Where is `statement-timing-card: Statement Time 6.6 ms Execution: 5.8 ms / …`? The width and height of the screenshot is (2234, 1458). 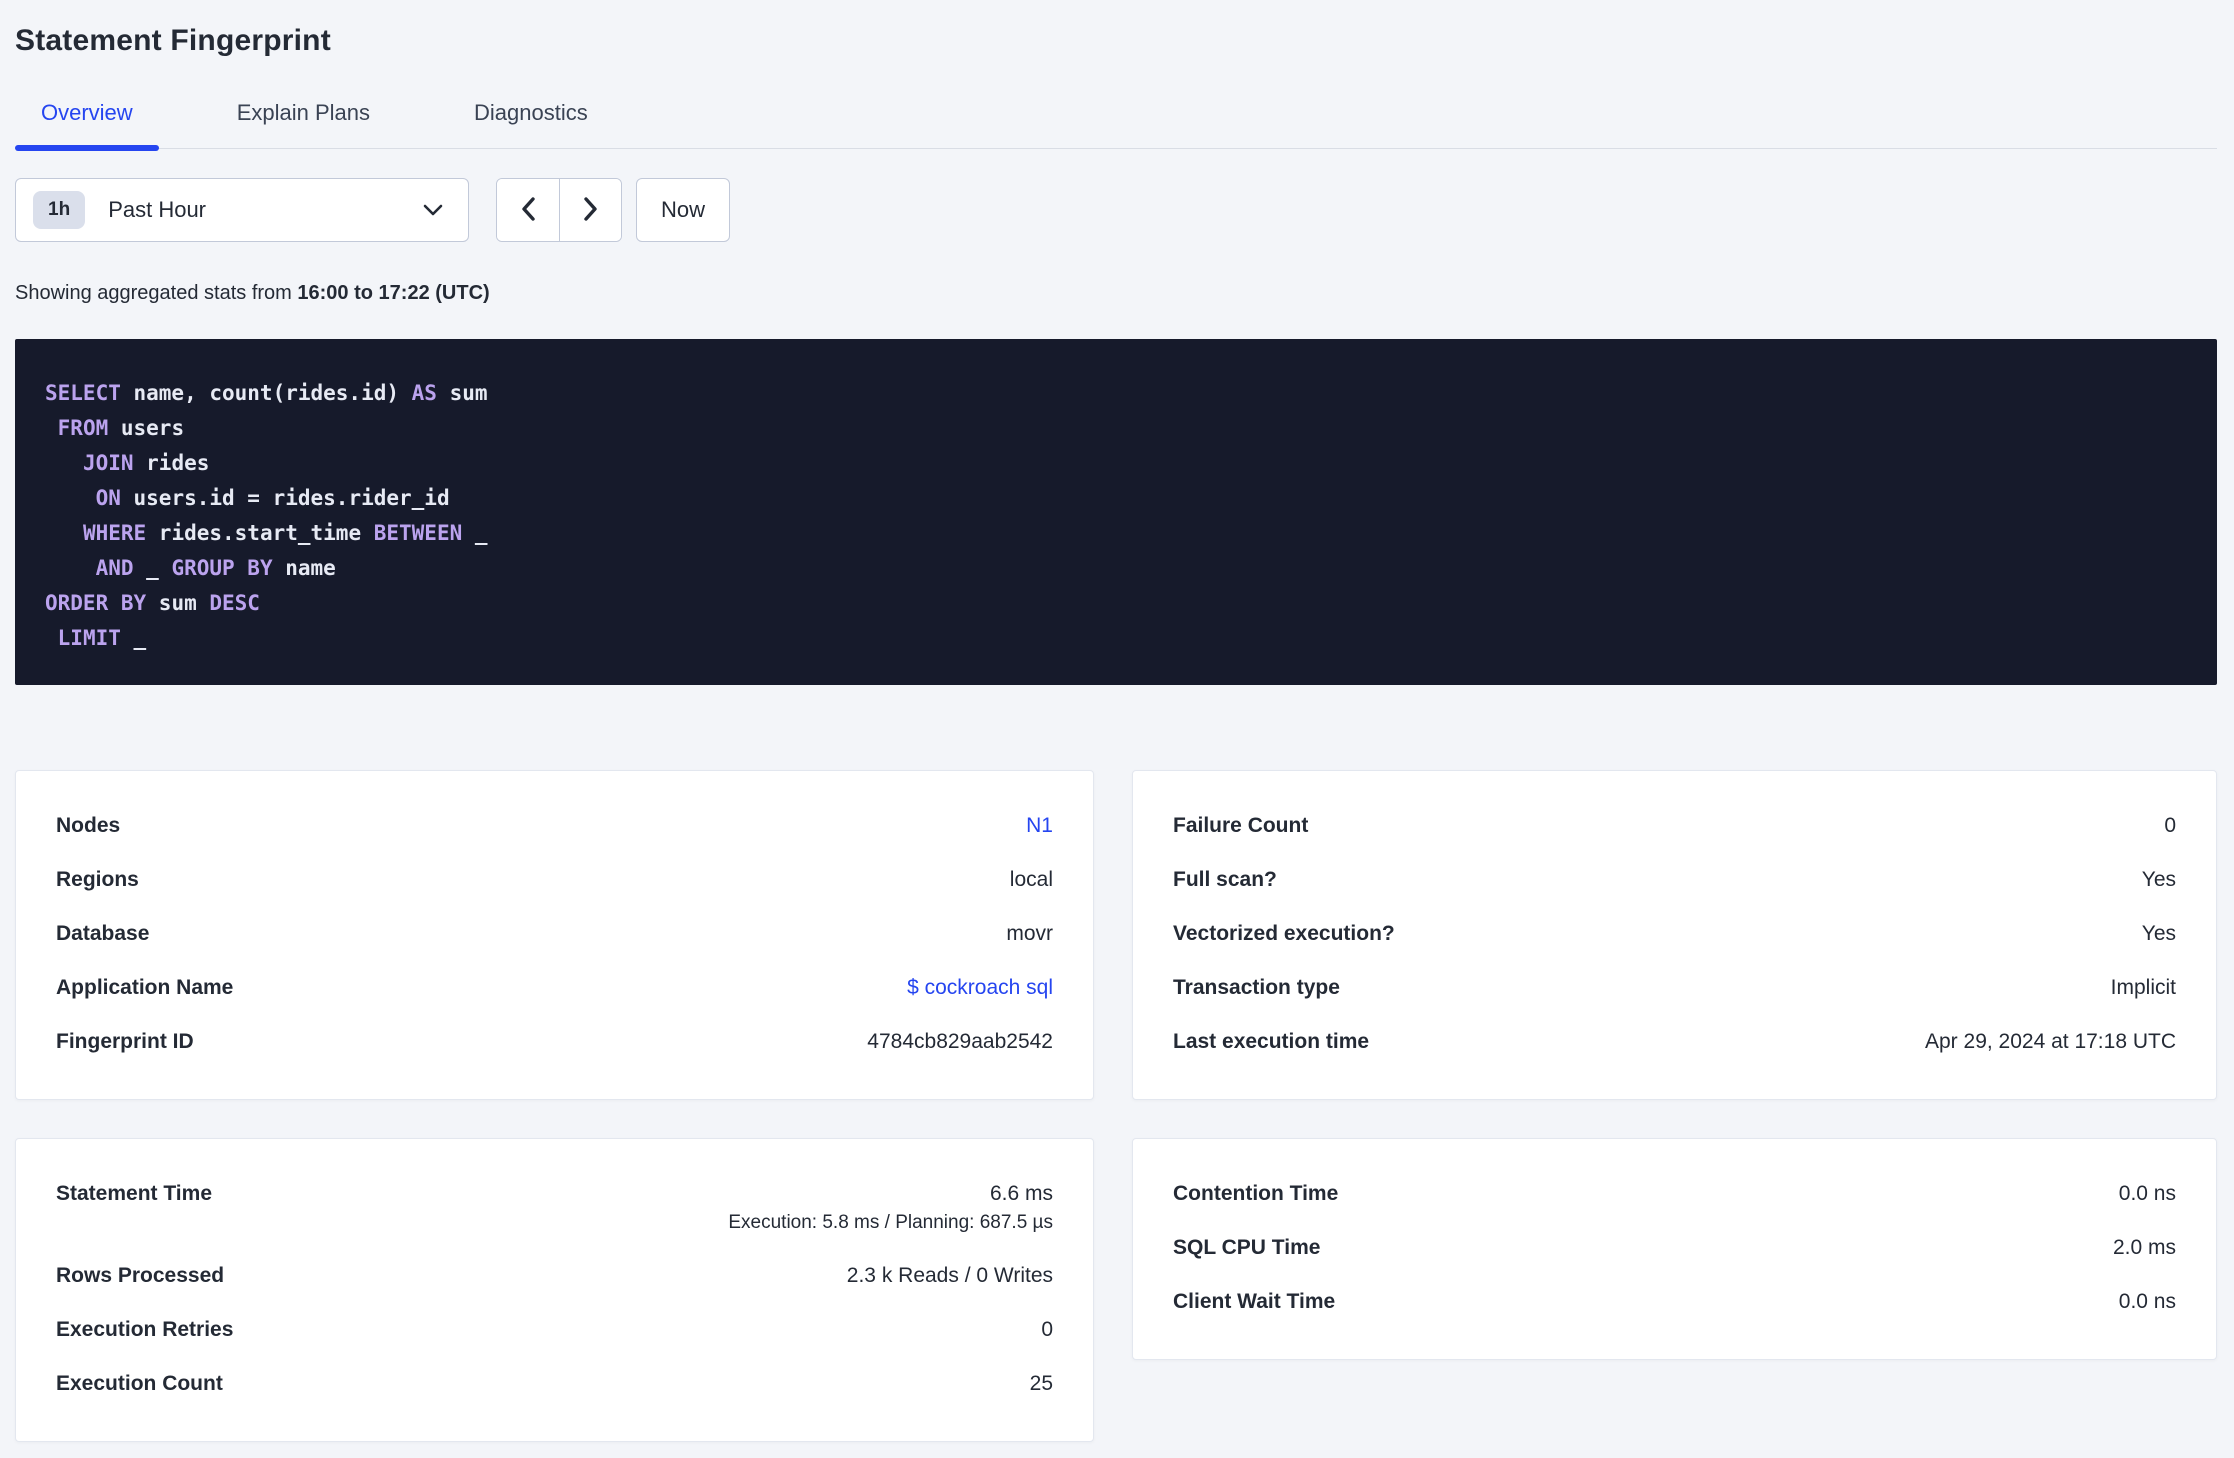 statement-timing-card: Statement Time 6.6 ms Execution: 5.8 ms / … is located at coordinates (554, 1290).